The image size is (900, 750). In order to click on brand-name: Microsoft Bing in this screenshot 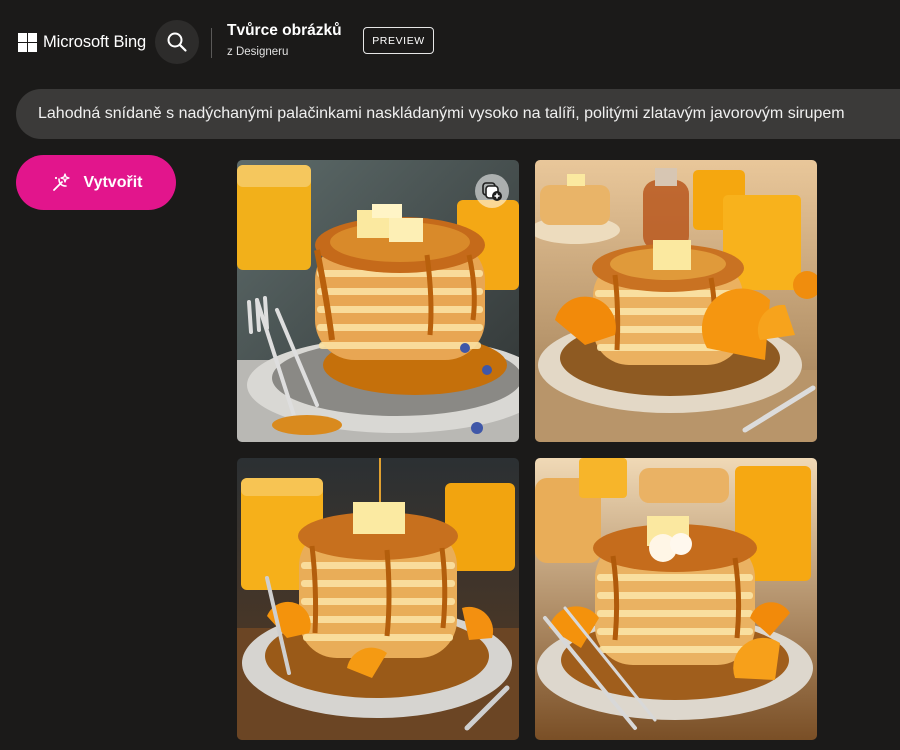, I will do `click(95, 41)`.